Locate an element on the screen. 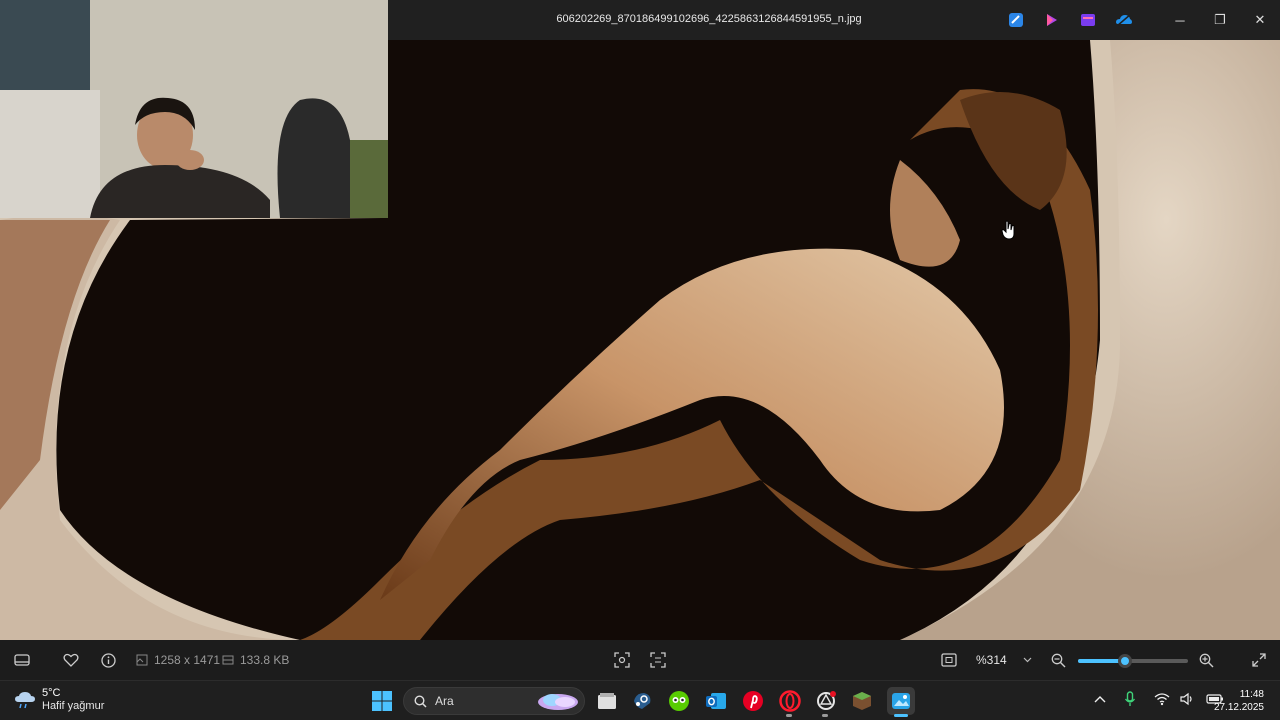  file-info-button is located at coordinates (108, 660).